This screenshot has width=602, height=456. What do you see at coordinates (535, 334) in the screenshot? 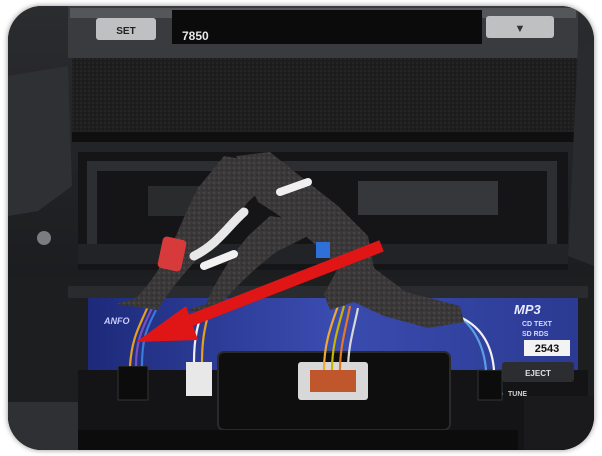
I see `sd-rds-label: SD RDS` at bounding box center [535, 334].